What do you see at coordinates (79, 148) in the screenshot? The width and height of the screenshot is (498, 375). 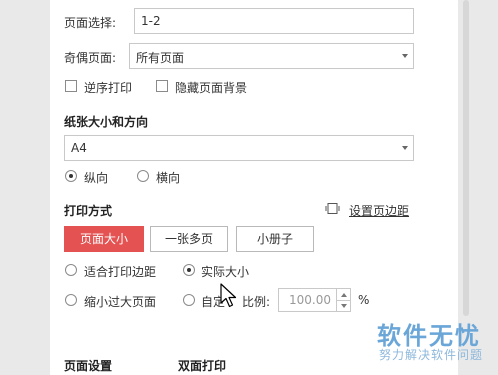 I see `paper-size-value: A4` at bounding box center [79, 148].